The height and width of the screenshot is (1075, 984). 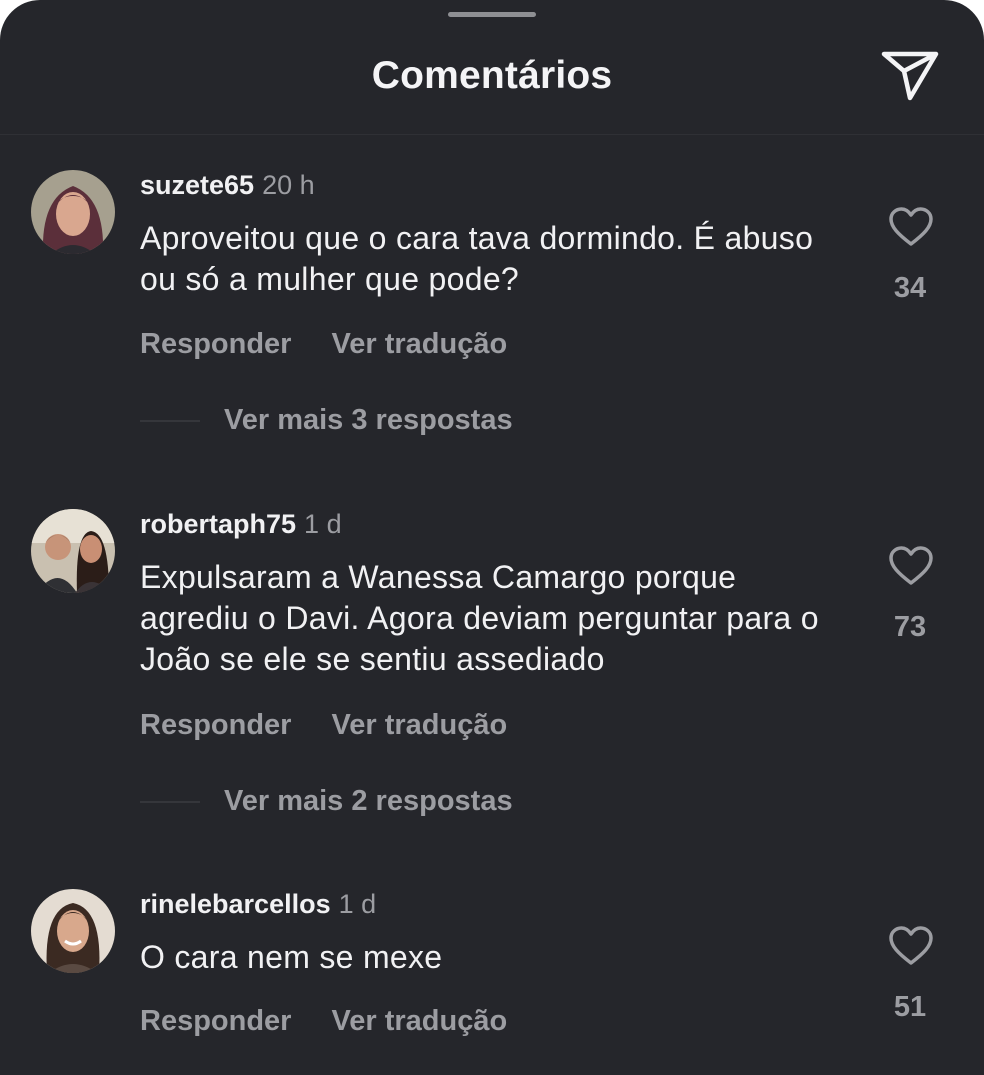 What do you see at coordinates (235, 904) in the screenshot?
I see `username: rinelebarcellos` at bounding box center [235, 904].